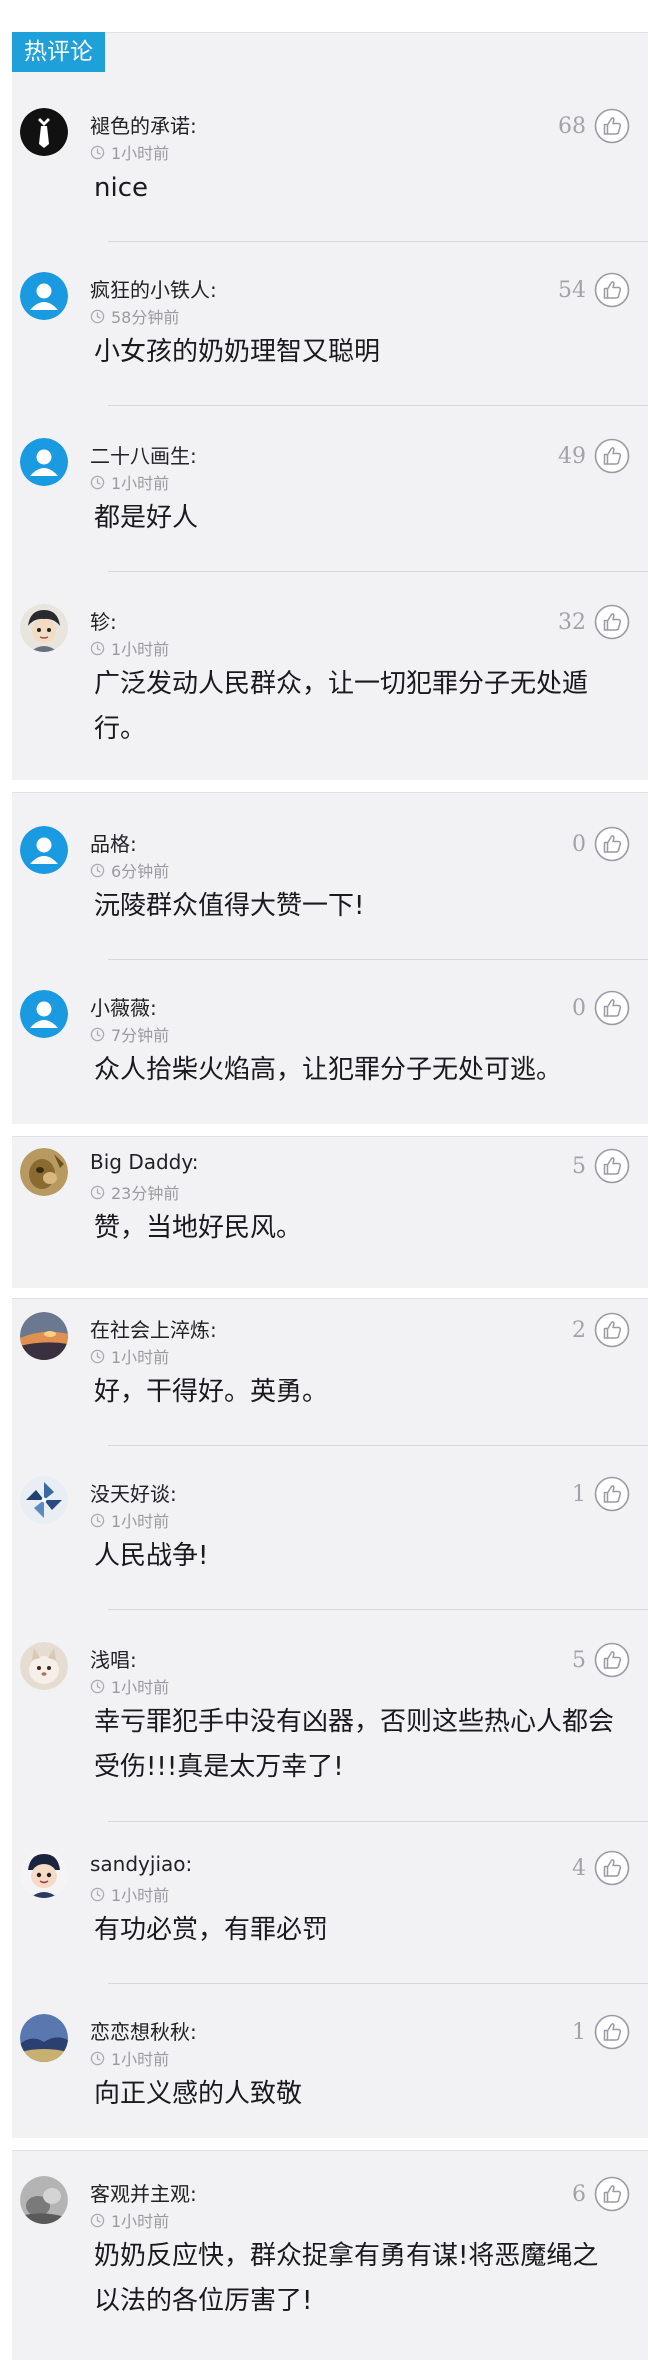 Image resolution: width=660 pixels, height=2360 pixels. I want to click on comment-text: 奶奶反应快，群众捉拿有勇有谋!将恶魔绳之以法的各位厉害了!, so click(346, 2278).